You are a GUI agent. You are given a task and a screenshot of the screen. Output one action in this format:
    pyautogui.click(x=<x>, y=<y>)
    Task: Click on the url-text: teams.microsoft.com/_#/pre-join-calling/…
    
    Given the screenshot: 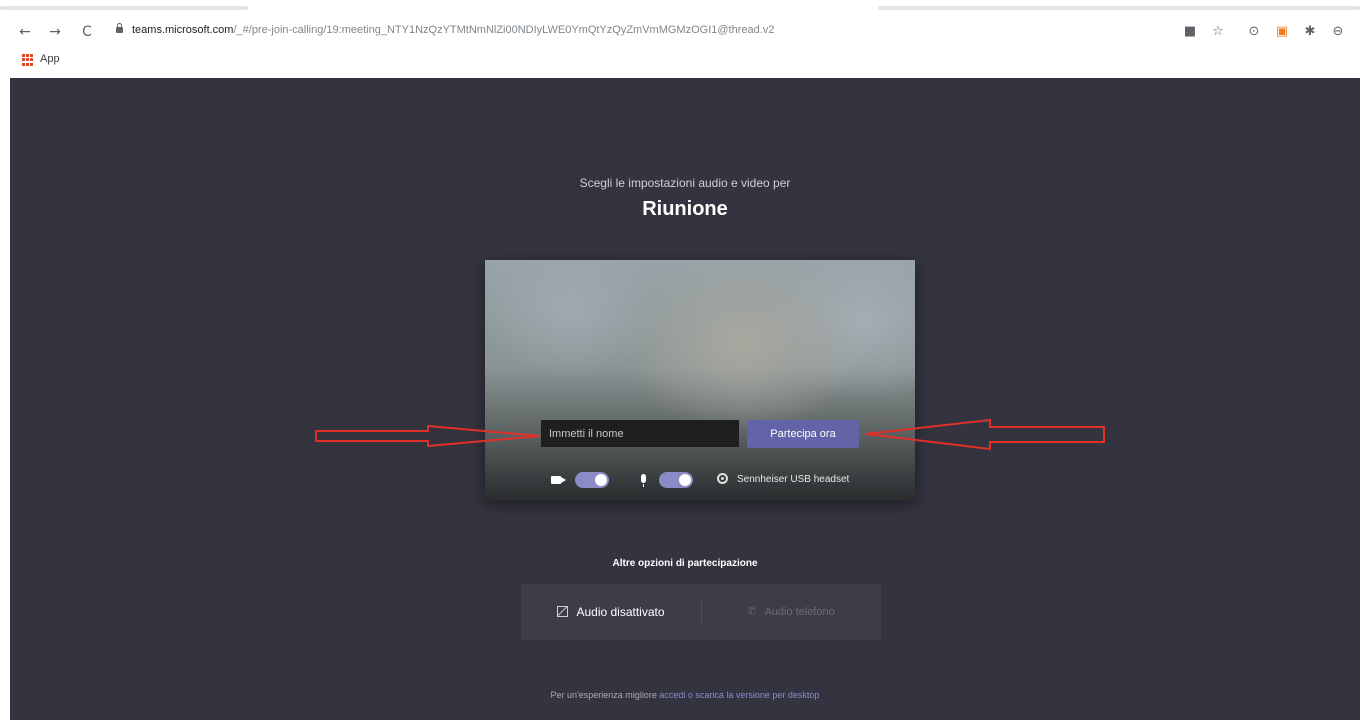 What is the action you would take?
    pyautogui.click(x=453, y=30)
    